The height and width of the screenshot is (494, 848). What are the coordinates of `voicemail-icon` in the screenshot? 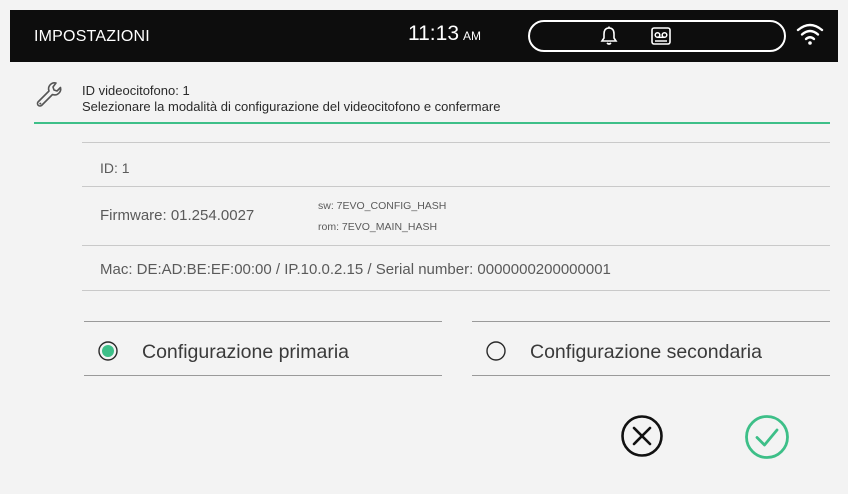 It's located at (661, 36).